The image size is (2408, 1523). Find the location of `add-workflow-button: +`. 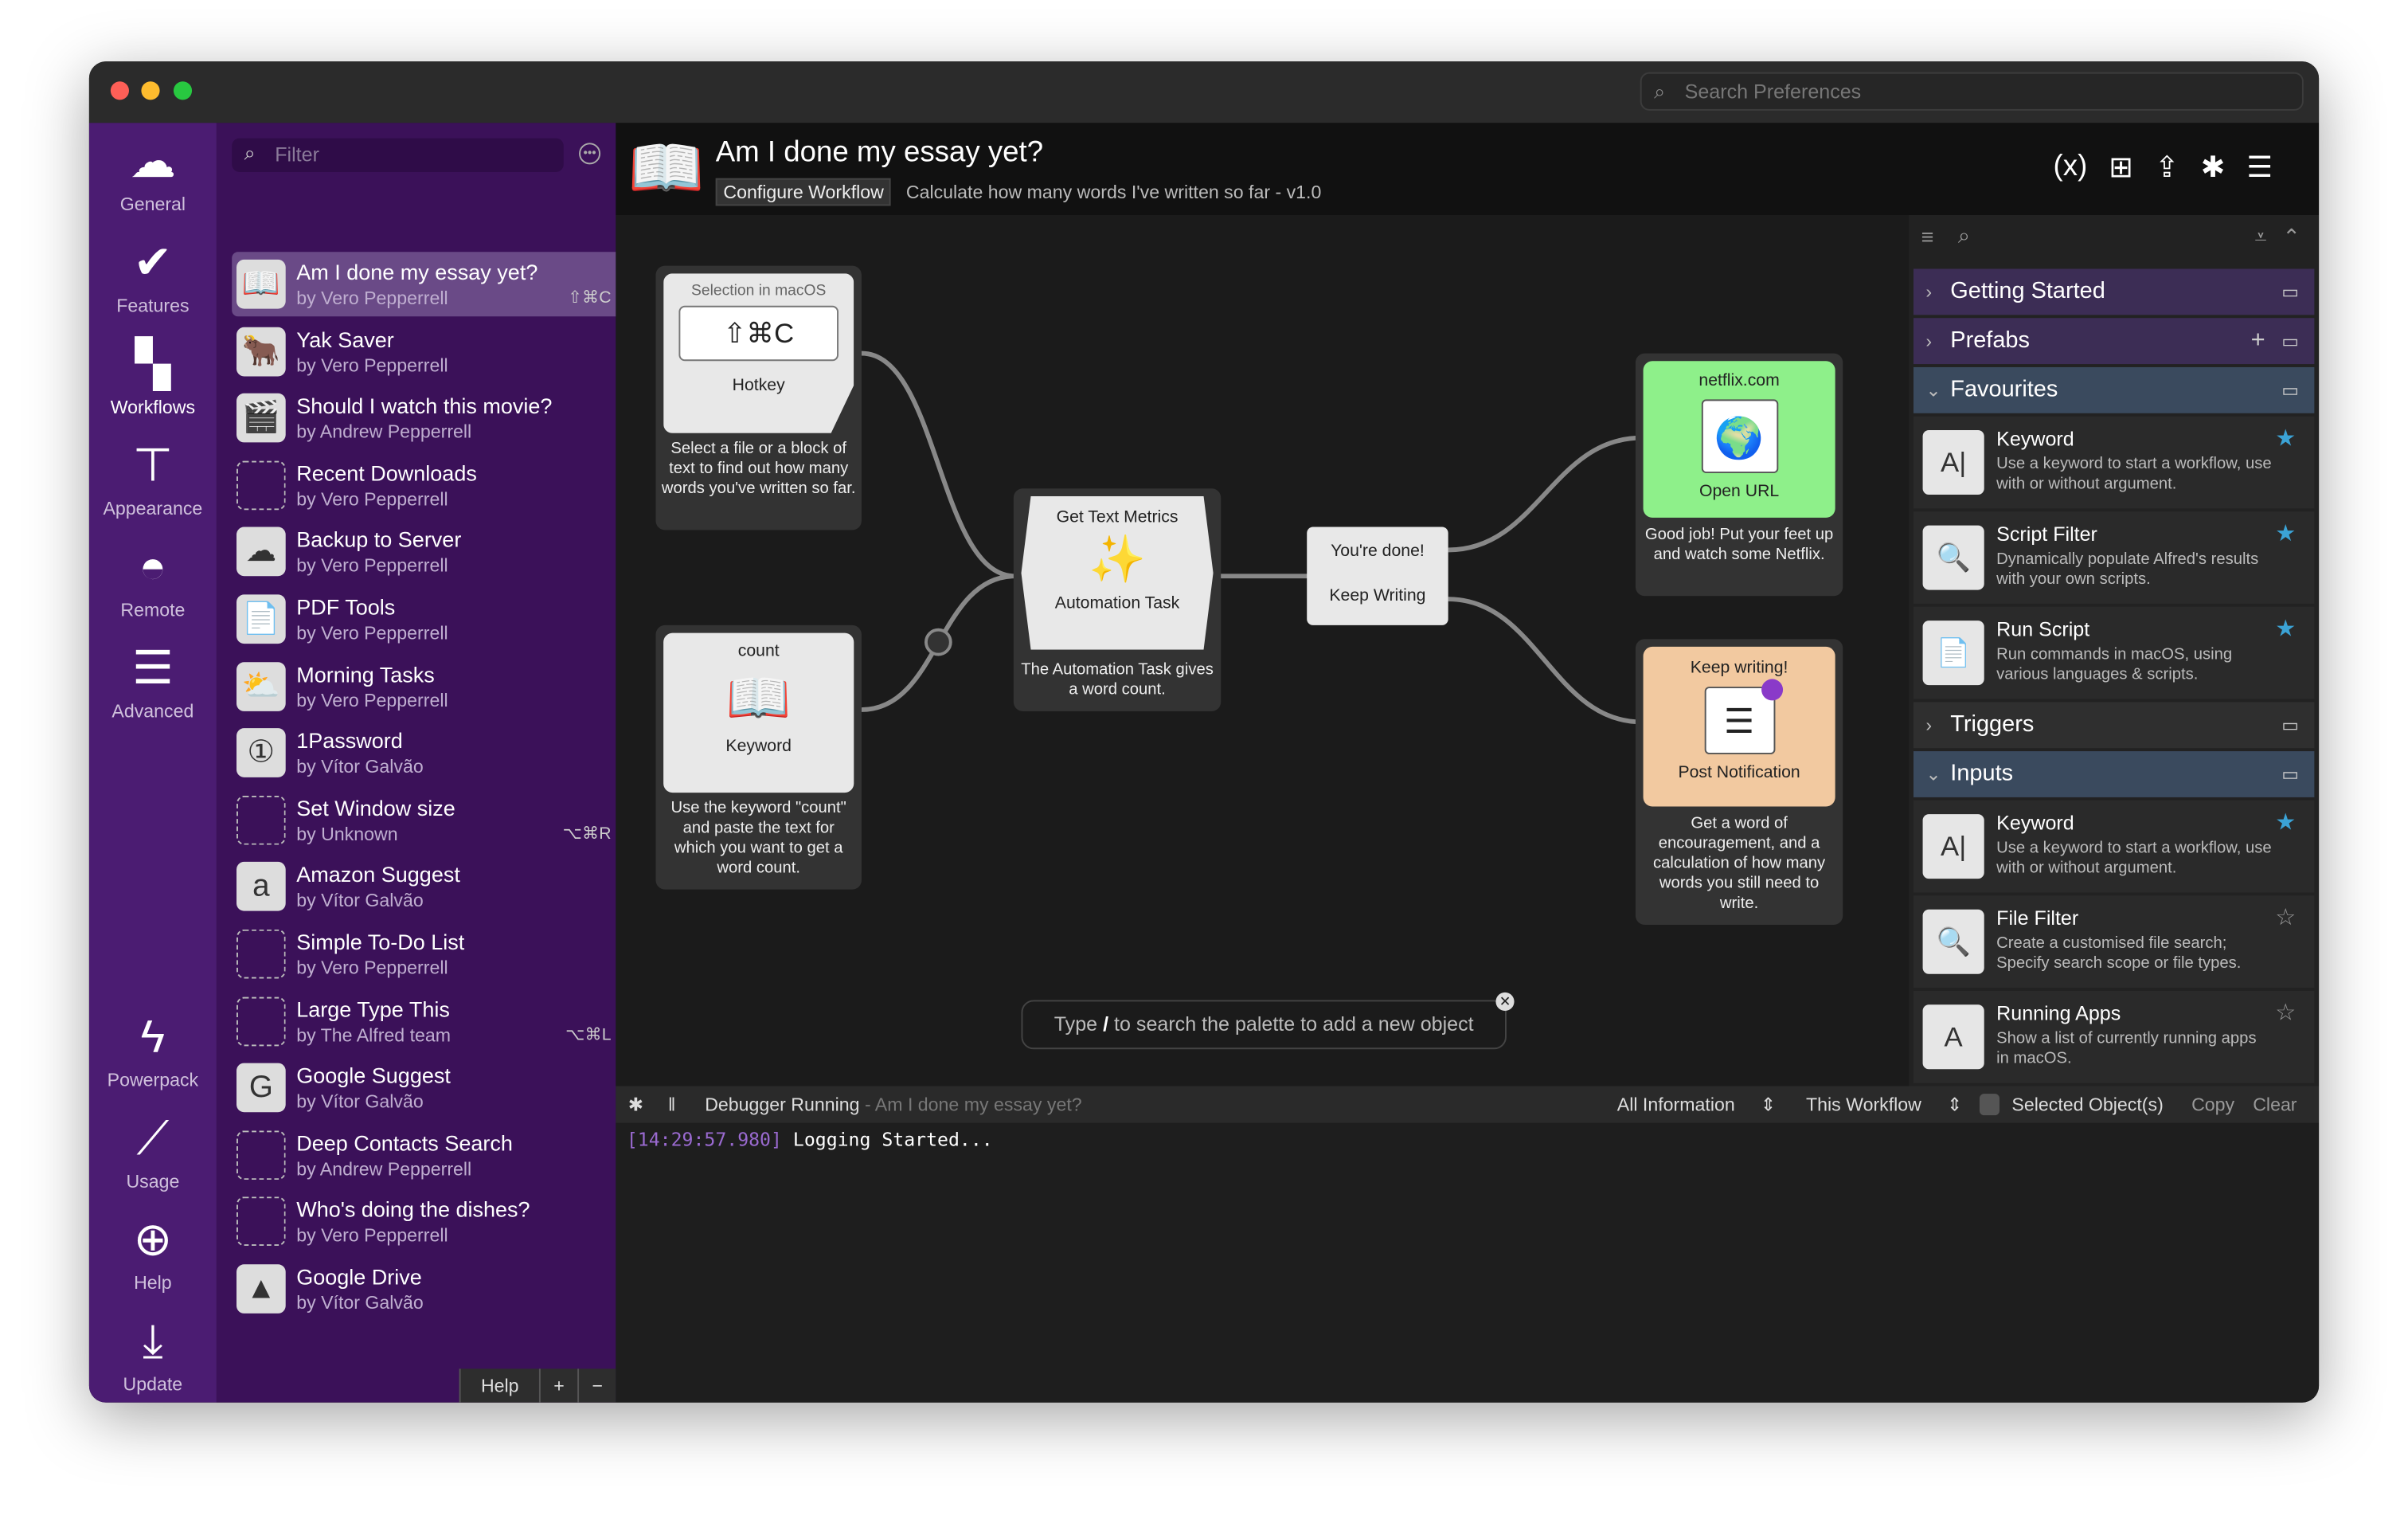

add-workflow-button: + is located at coordinates (558, 1385).